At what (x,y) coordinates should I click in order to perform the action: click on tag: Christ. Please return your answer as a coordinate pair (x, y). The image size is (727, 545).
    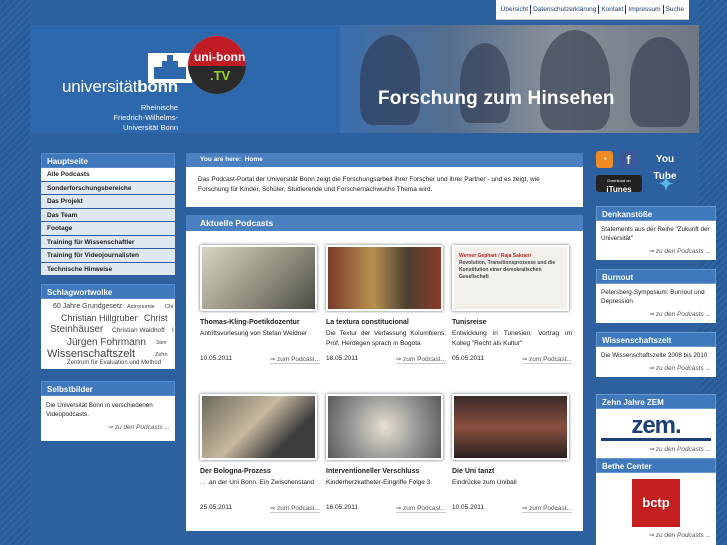
    Looking at the image, I should click on (156, 318).